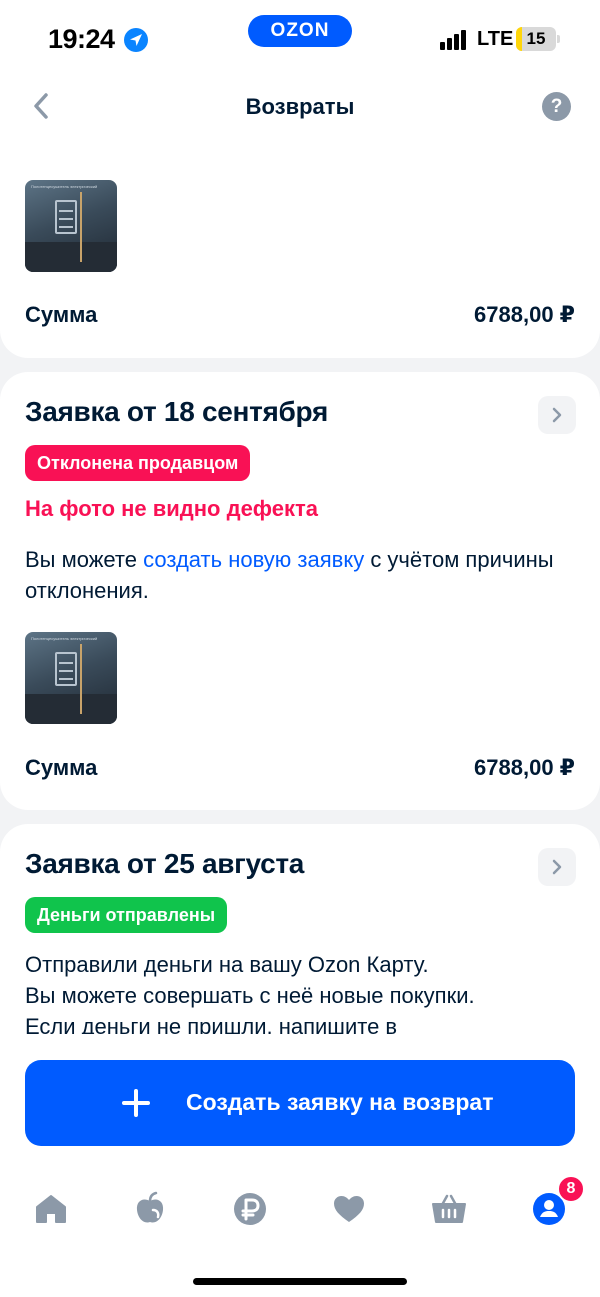  I want to click on desc-text: Вы можете, so click(84, 559).